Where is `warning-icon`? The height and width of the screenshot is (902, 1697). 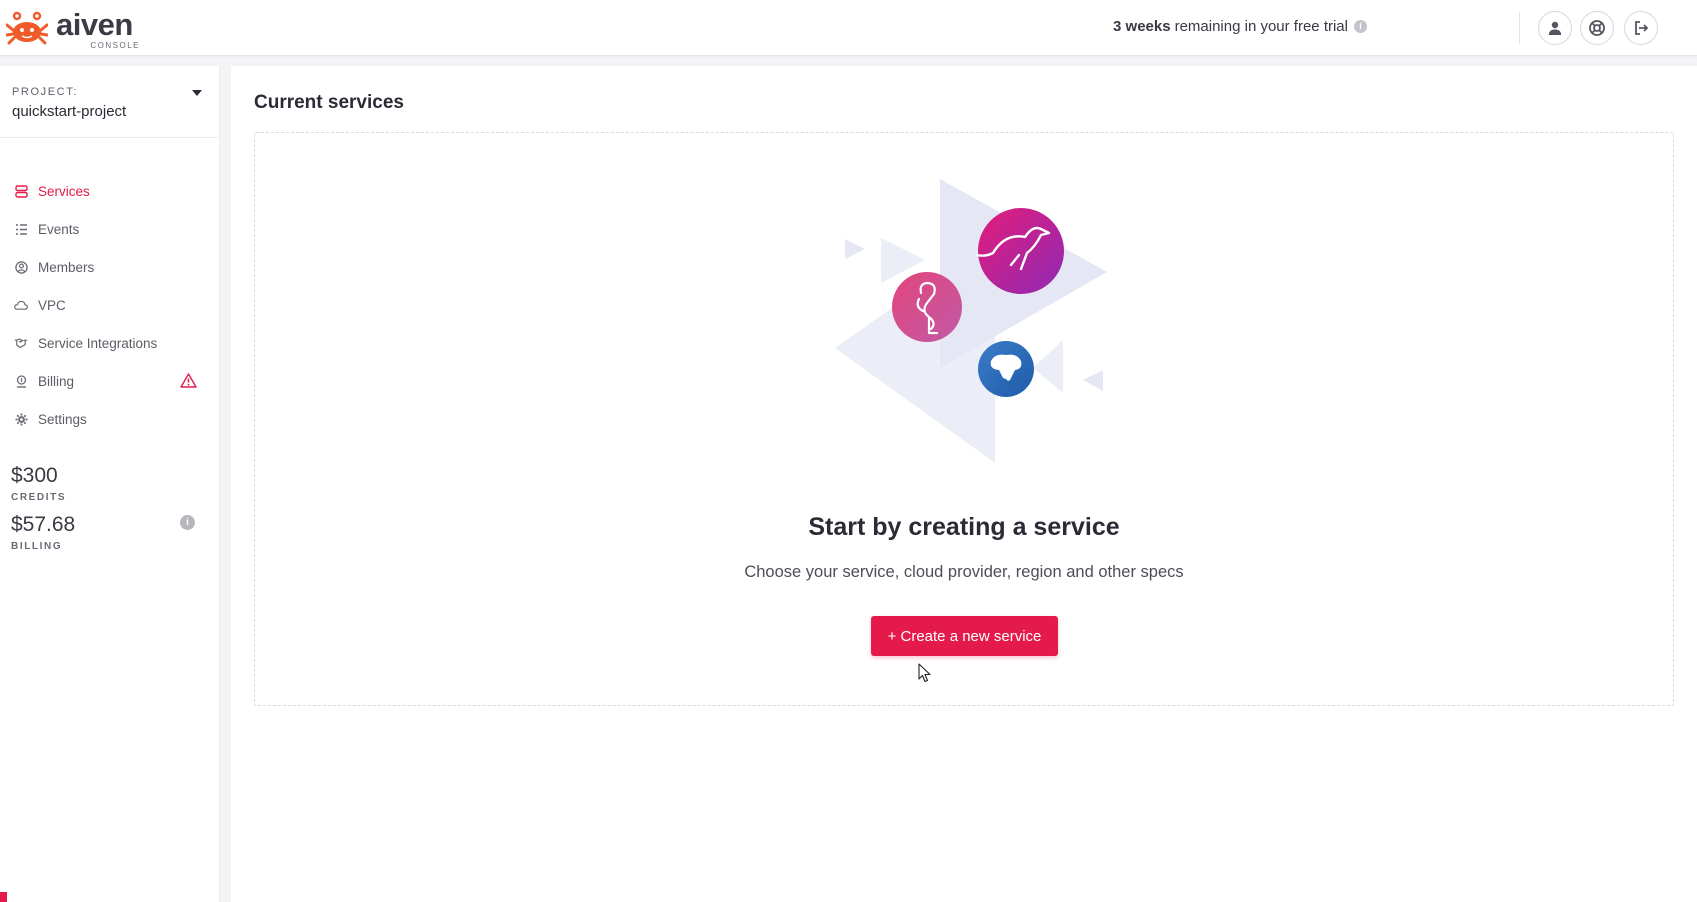 warning-icon is located at coordinates (188, 380).